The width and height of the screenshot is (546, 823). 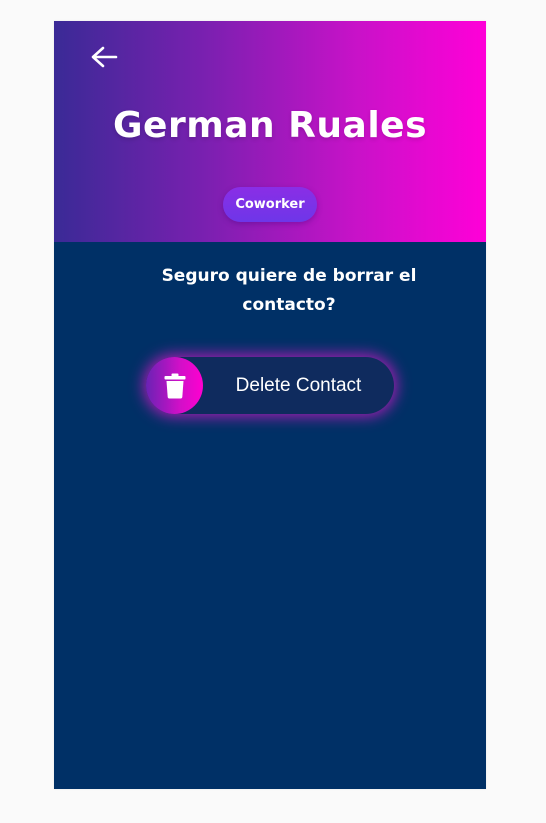 What do you see at coordinates (298, 385) in the screenshot?
I see `delete-contact-label: Delete Contact` at bounding box center [298, 385].